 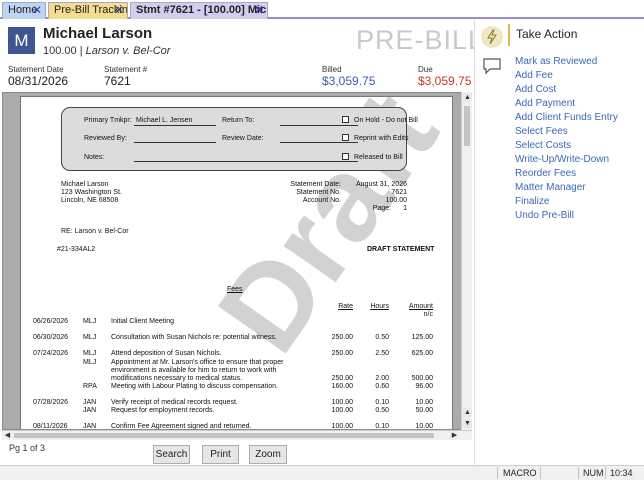 I want to click on horizontal-scrollbar: ◀ ▶, so click(x=237, y=435).